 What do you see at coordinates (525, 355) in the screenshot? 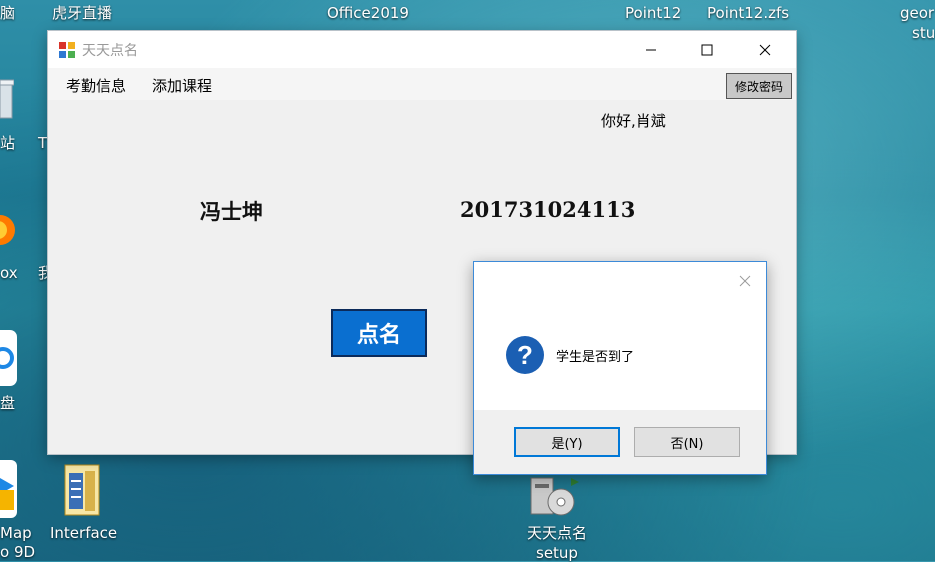
I see `question-icon: ?` at bounding box center [525, 355].